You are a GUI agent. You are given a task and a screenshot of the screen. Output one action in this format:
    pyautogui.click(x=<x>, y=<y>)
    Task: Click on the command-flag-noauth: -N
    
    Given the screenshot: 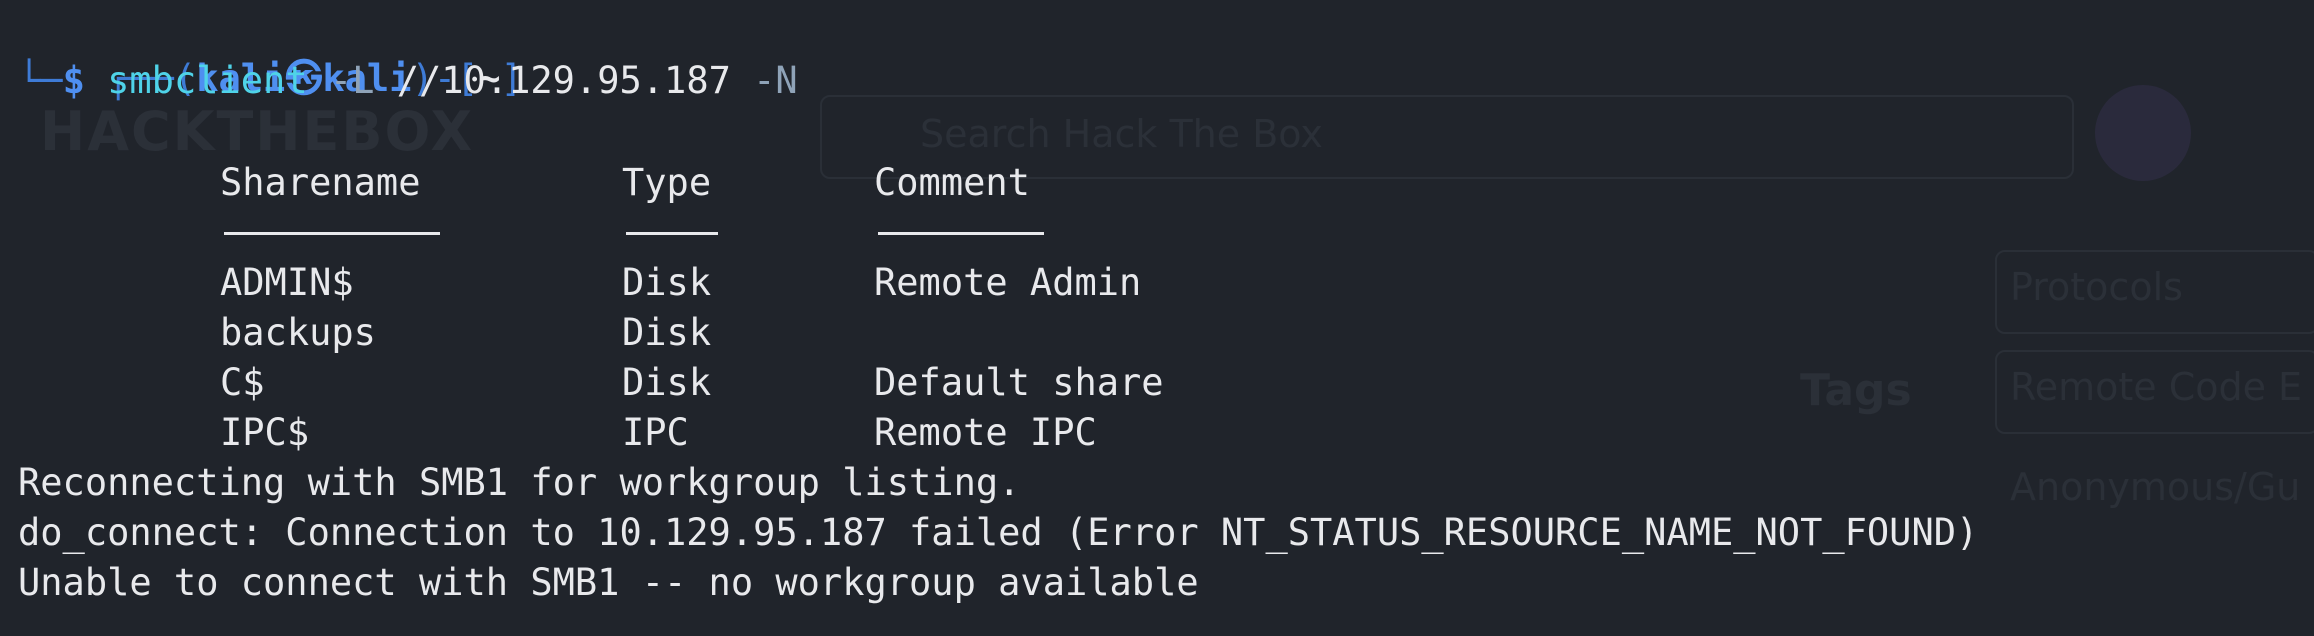 What is the action you would take?
    pyautogui.click(x=775, y=80)
    